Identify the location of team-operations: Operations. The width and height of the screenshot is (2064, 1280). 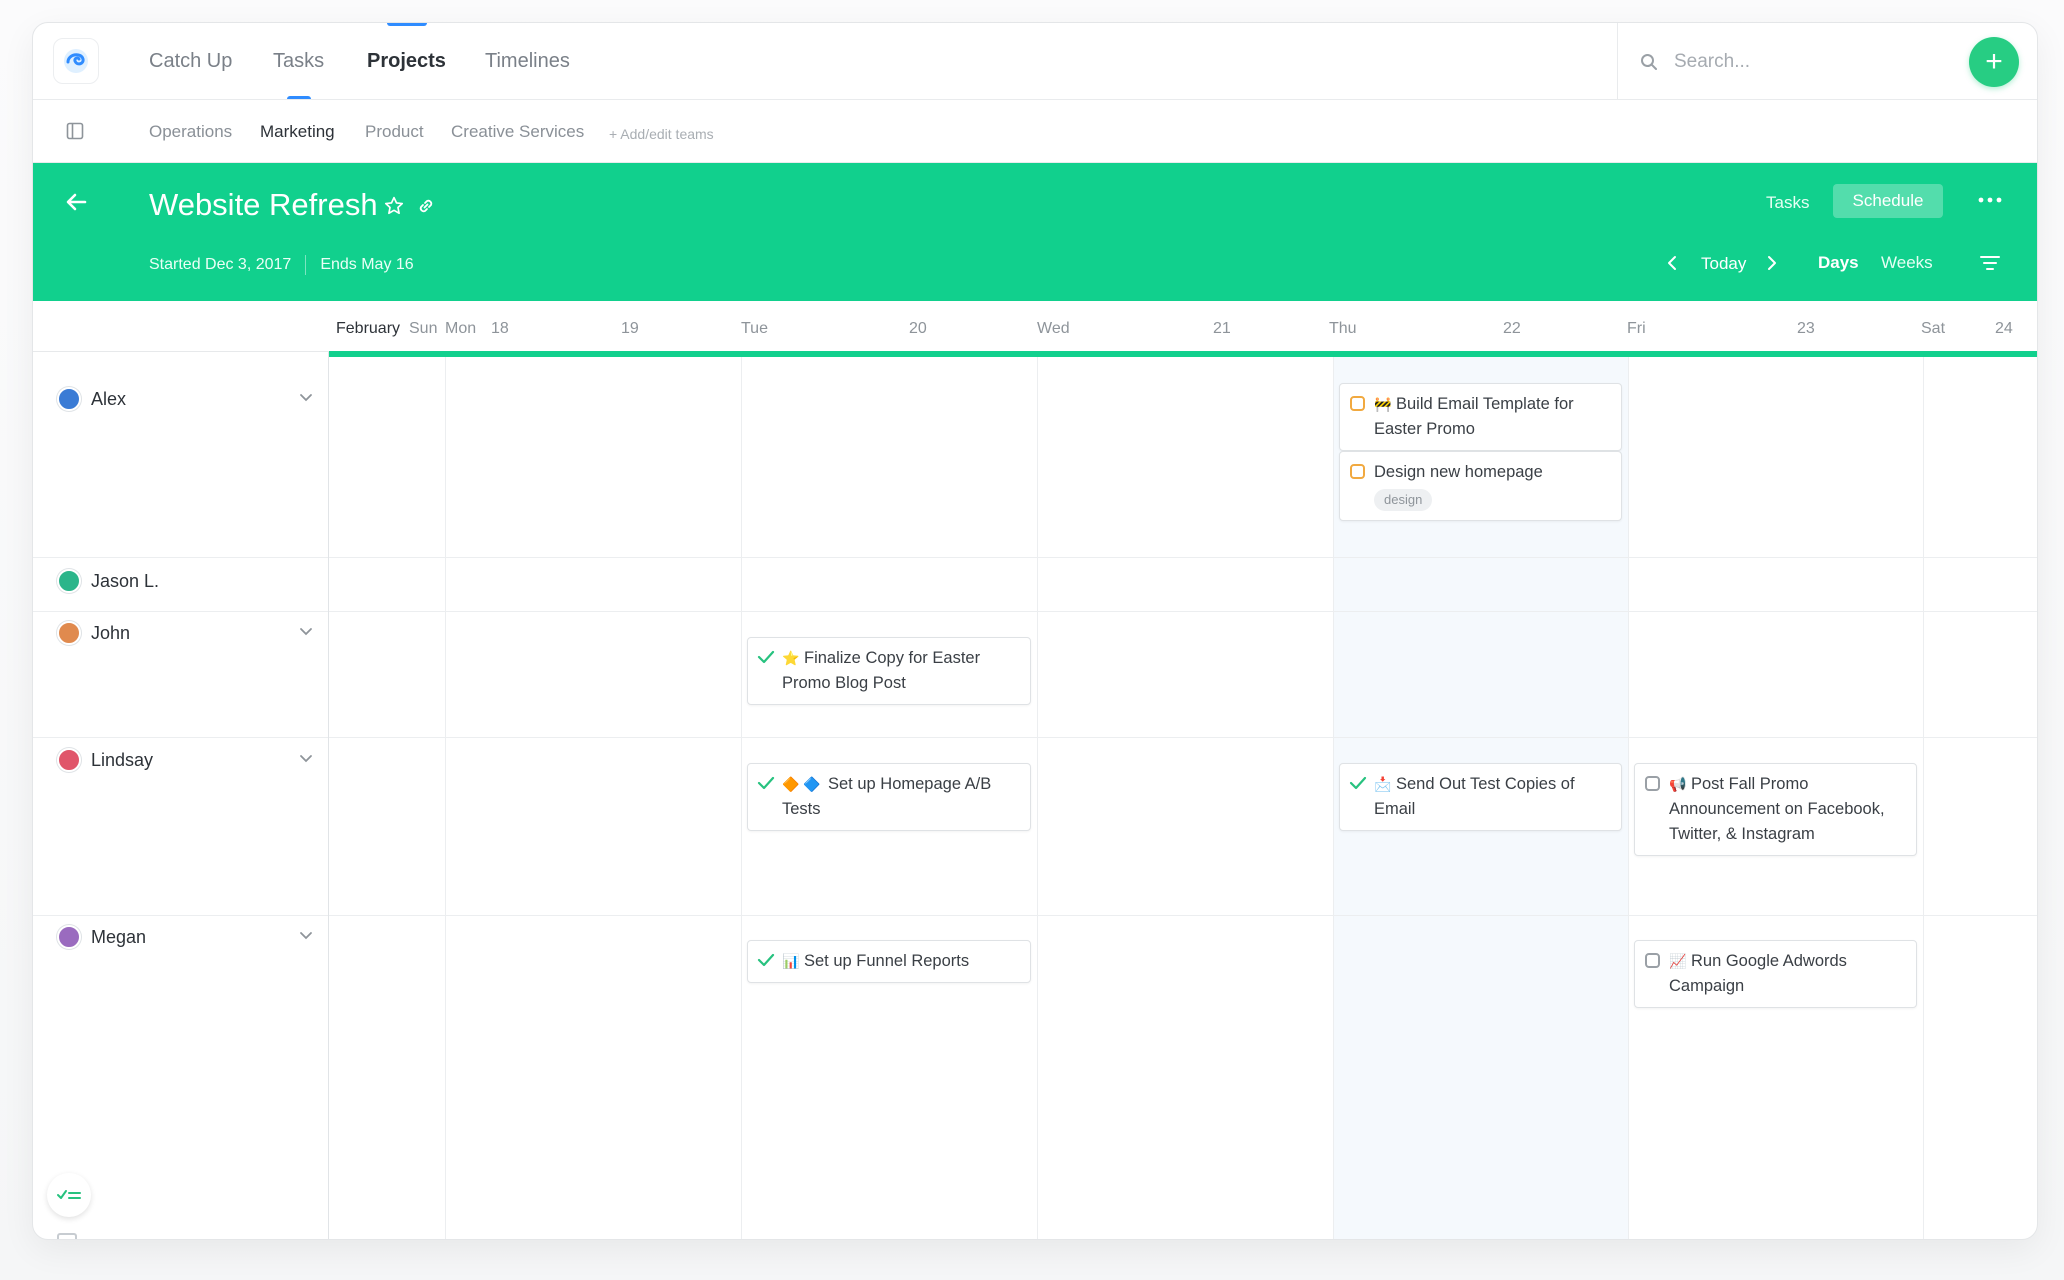
(190, 132).